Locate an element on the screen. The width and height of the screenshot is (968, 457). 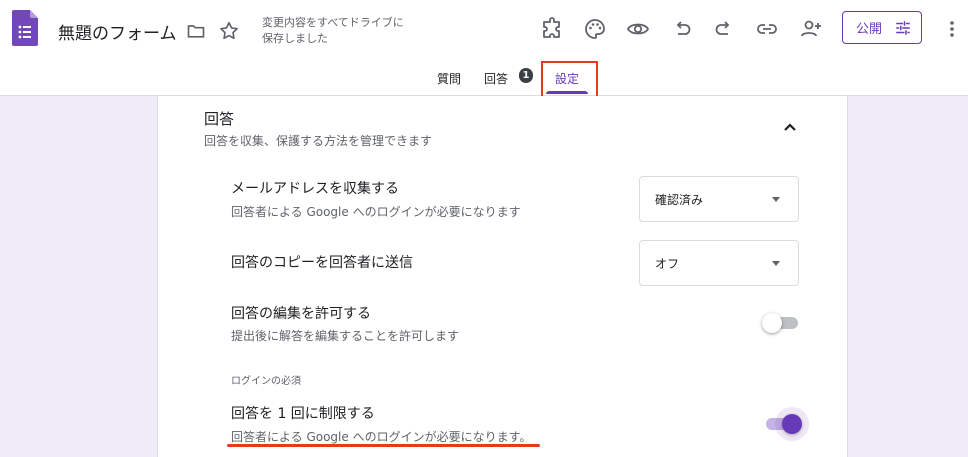
publish-label: 公開 is located at coordinates (869, 29).